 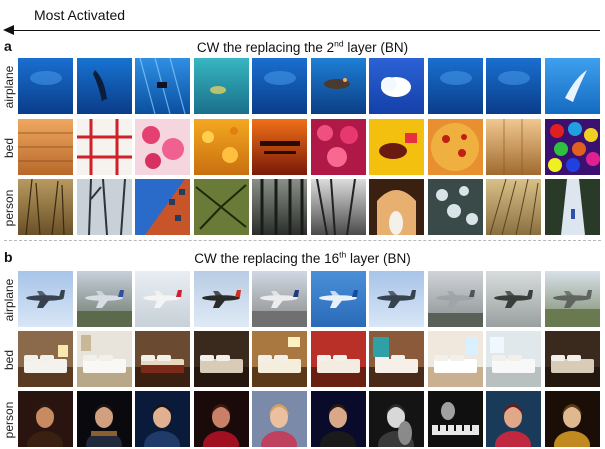 What do you see at coordinates (572, 207) in the screenshot?
I see `waterfall-tile` at bounding box center [572, 207].